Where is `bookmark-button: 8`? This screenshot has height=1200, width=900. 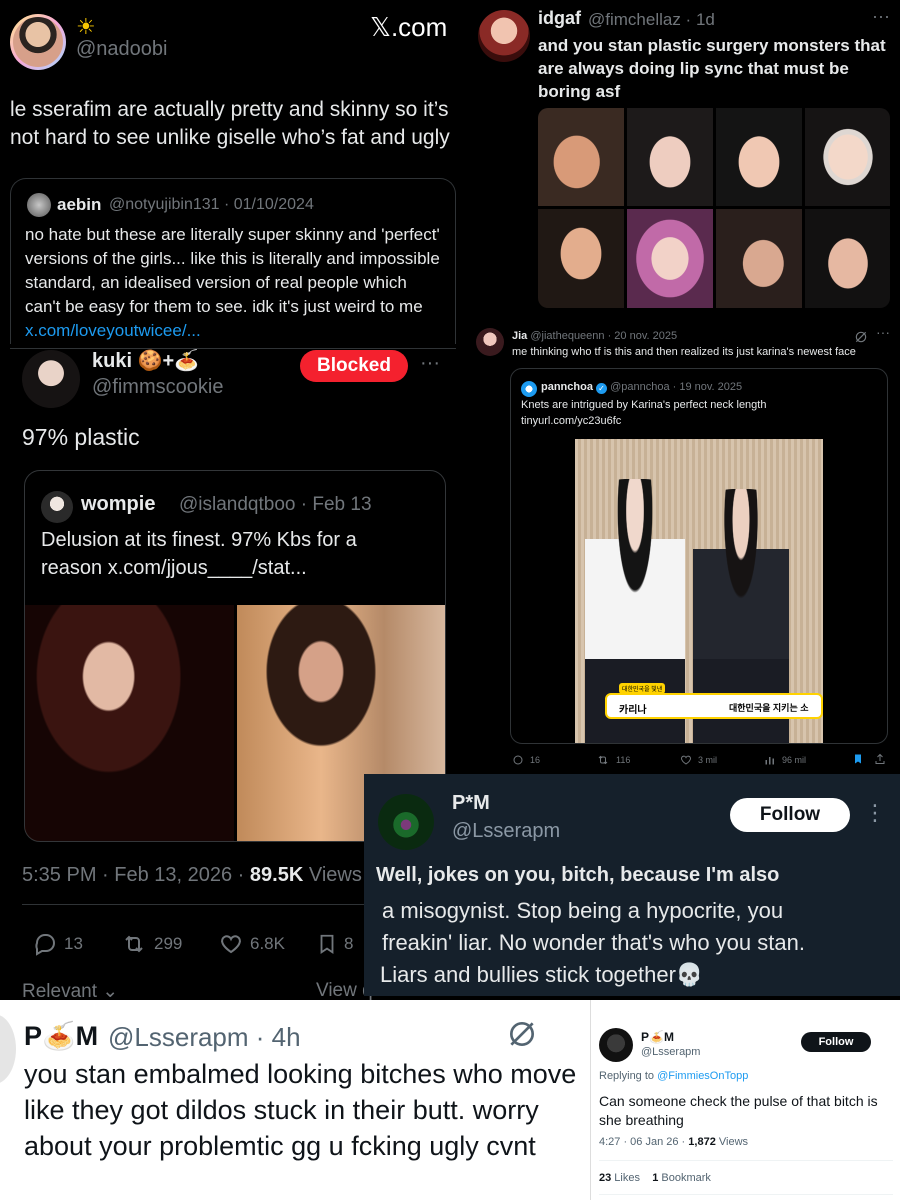
bookmark-button: 8 is located at coordinates (334, 944).